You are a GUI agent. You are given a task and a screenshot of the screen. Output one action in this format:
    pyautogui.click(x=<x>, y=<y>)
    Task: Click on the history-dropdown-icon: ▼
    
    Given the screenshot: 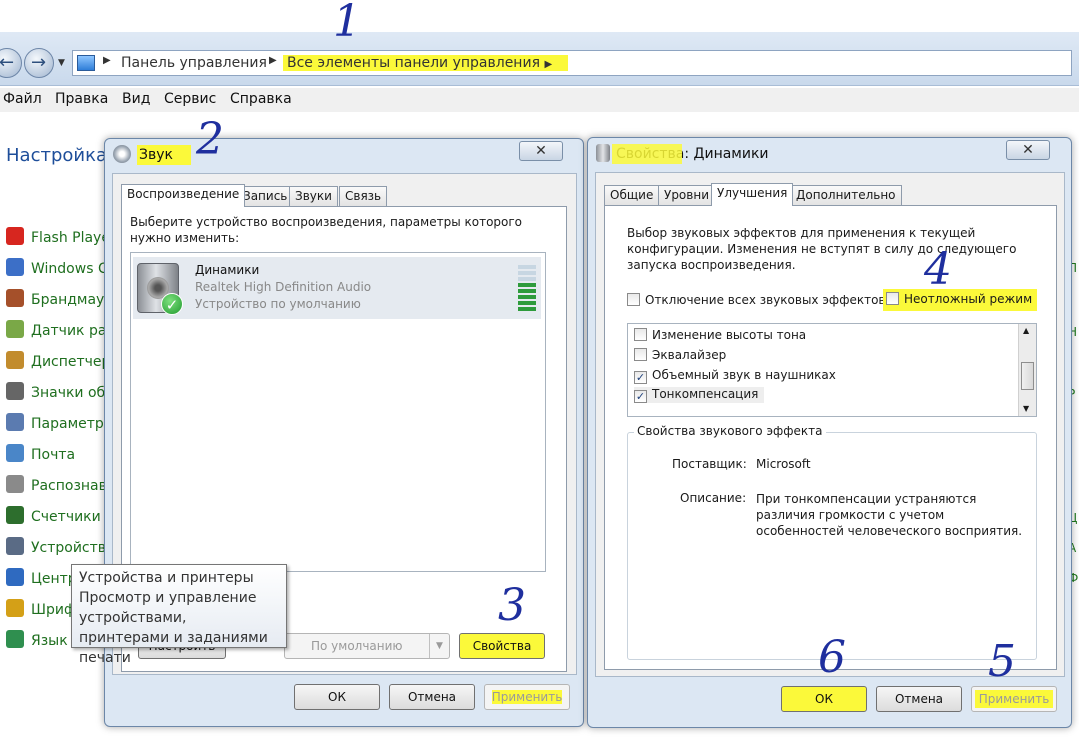 What is the action you would take?
    pyautogui.click(x=61, y=63)
    